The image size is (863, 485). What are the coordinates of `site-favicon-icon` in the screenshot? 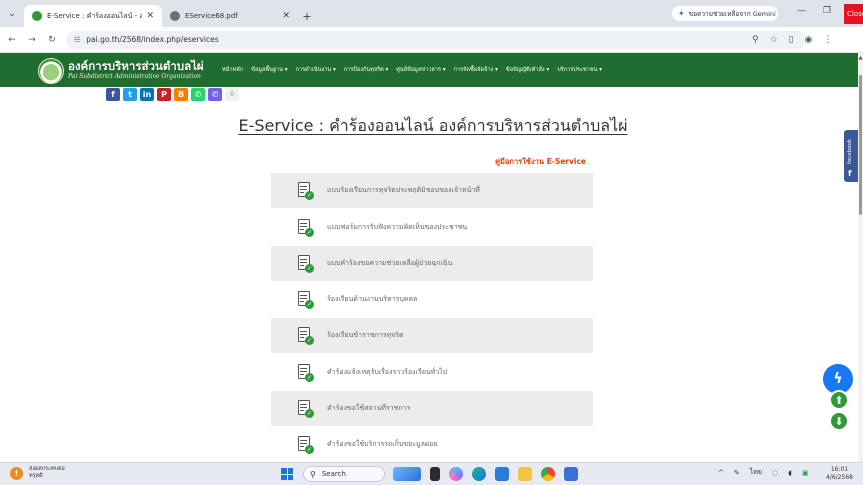 It's located at (37, 16).